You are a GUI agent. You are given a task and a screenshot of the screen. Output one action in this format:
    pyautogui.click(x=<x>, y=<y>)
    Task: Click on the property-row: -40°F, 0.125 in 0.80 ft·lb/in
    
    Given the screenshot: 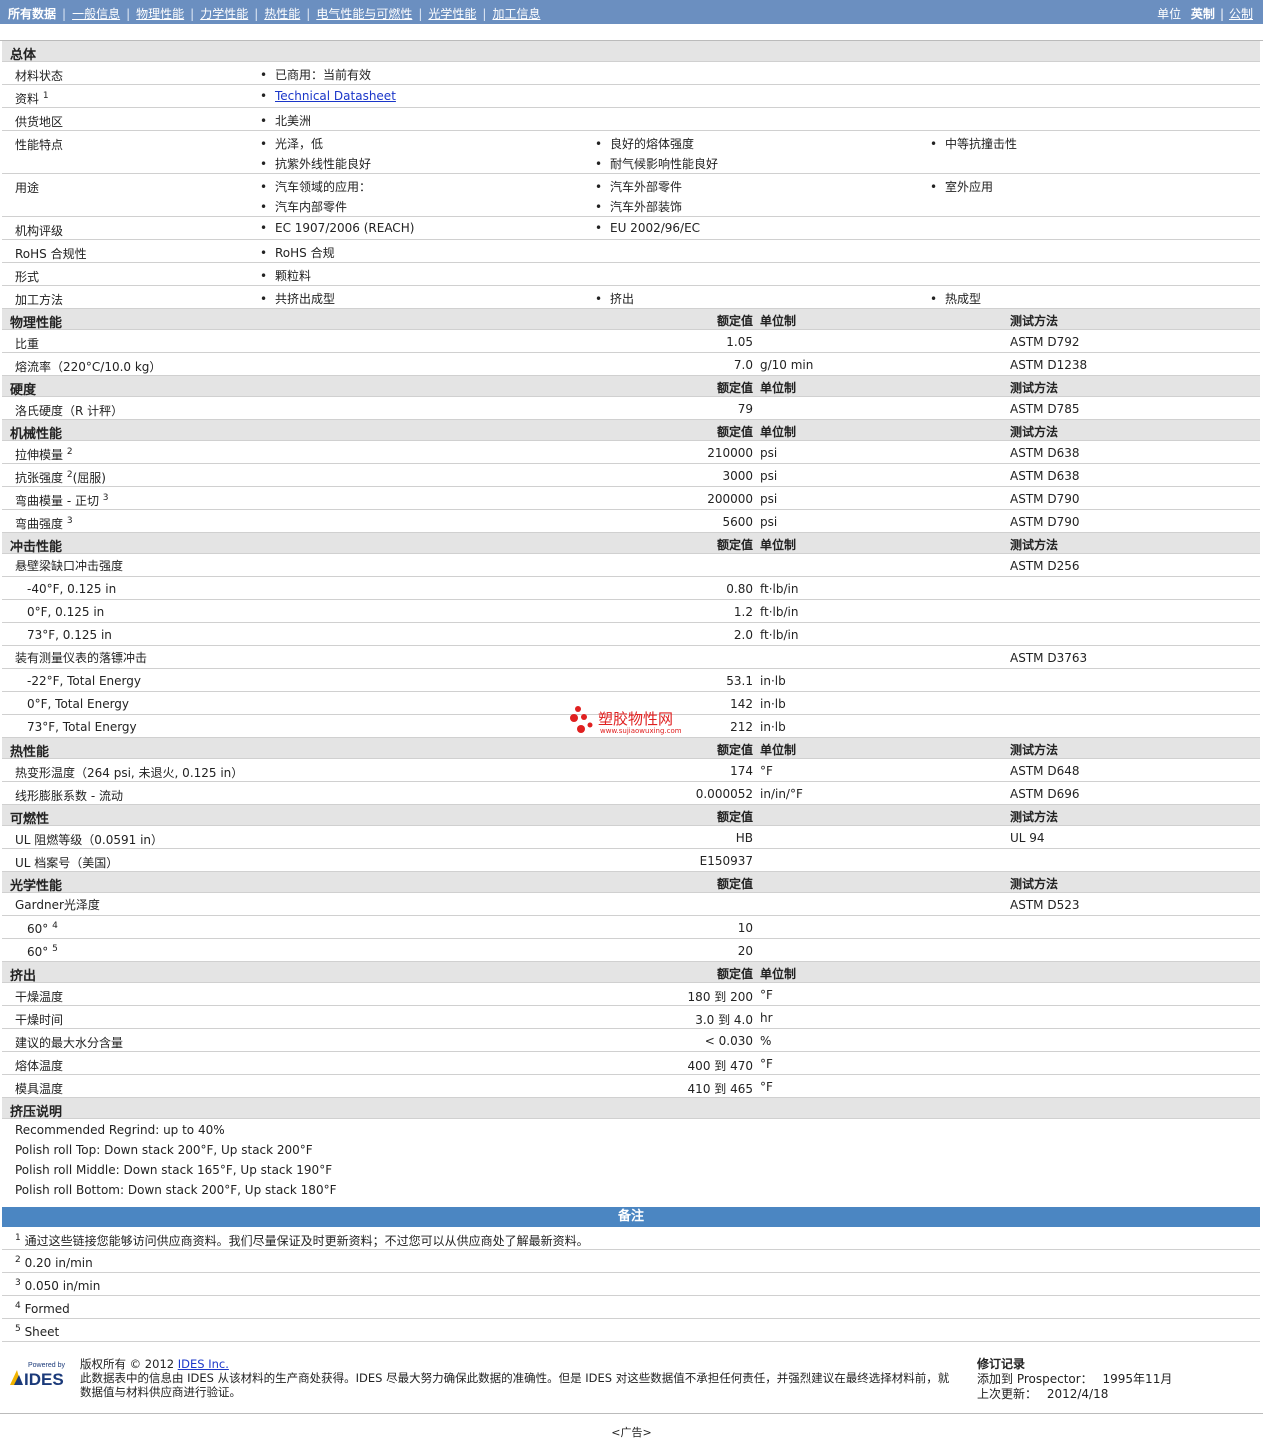 What is the action you would take?
    pyautogui.click(x=631, y=588)
    